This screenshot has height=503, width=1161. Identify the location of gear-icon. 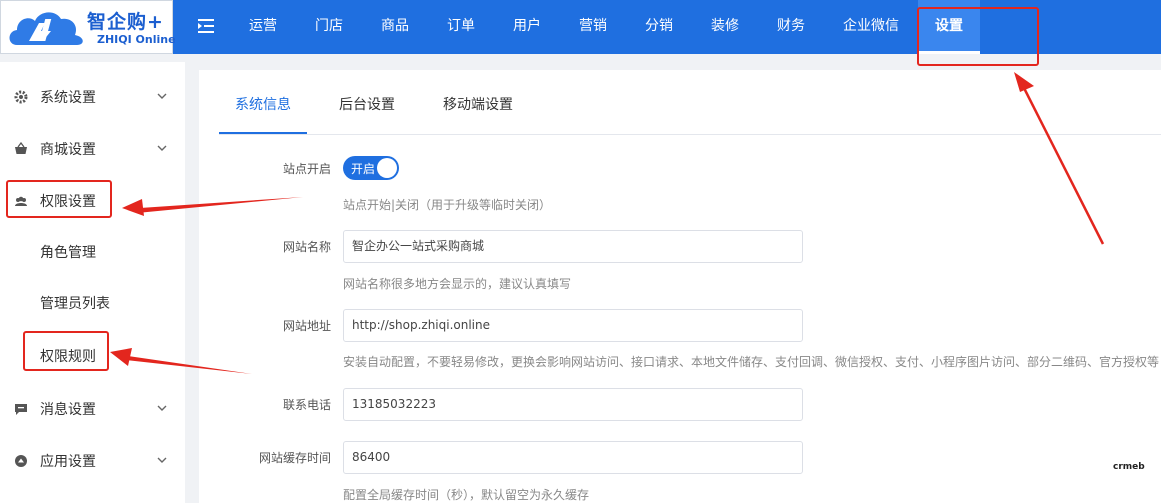
(21, 97).